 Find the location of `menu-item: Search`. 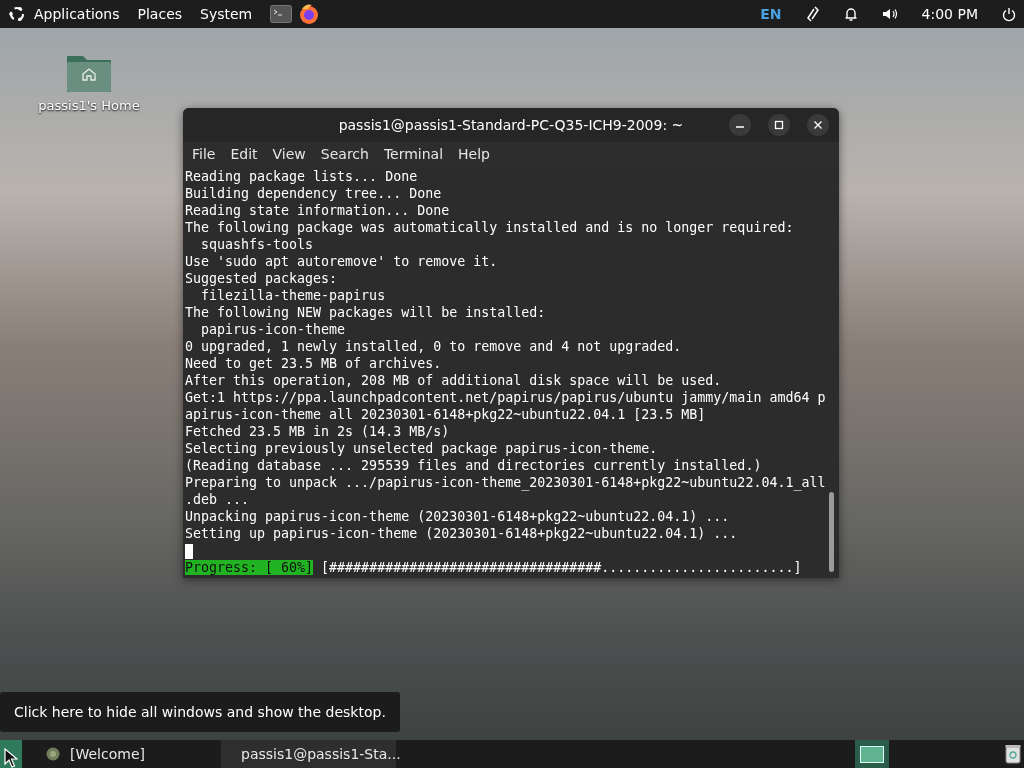

menu-item: Search is located at coordinates (344, 154).